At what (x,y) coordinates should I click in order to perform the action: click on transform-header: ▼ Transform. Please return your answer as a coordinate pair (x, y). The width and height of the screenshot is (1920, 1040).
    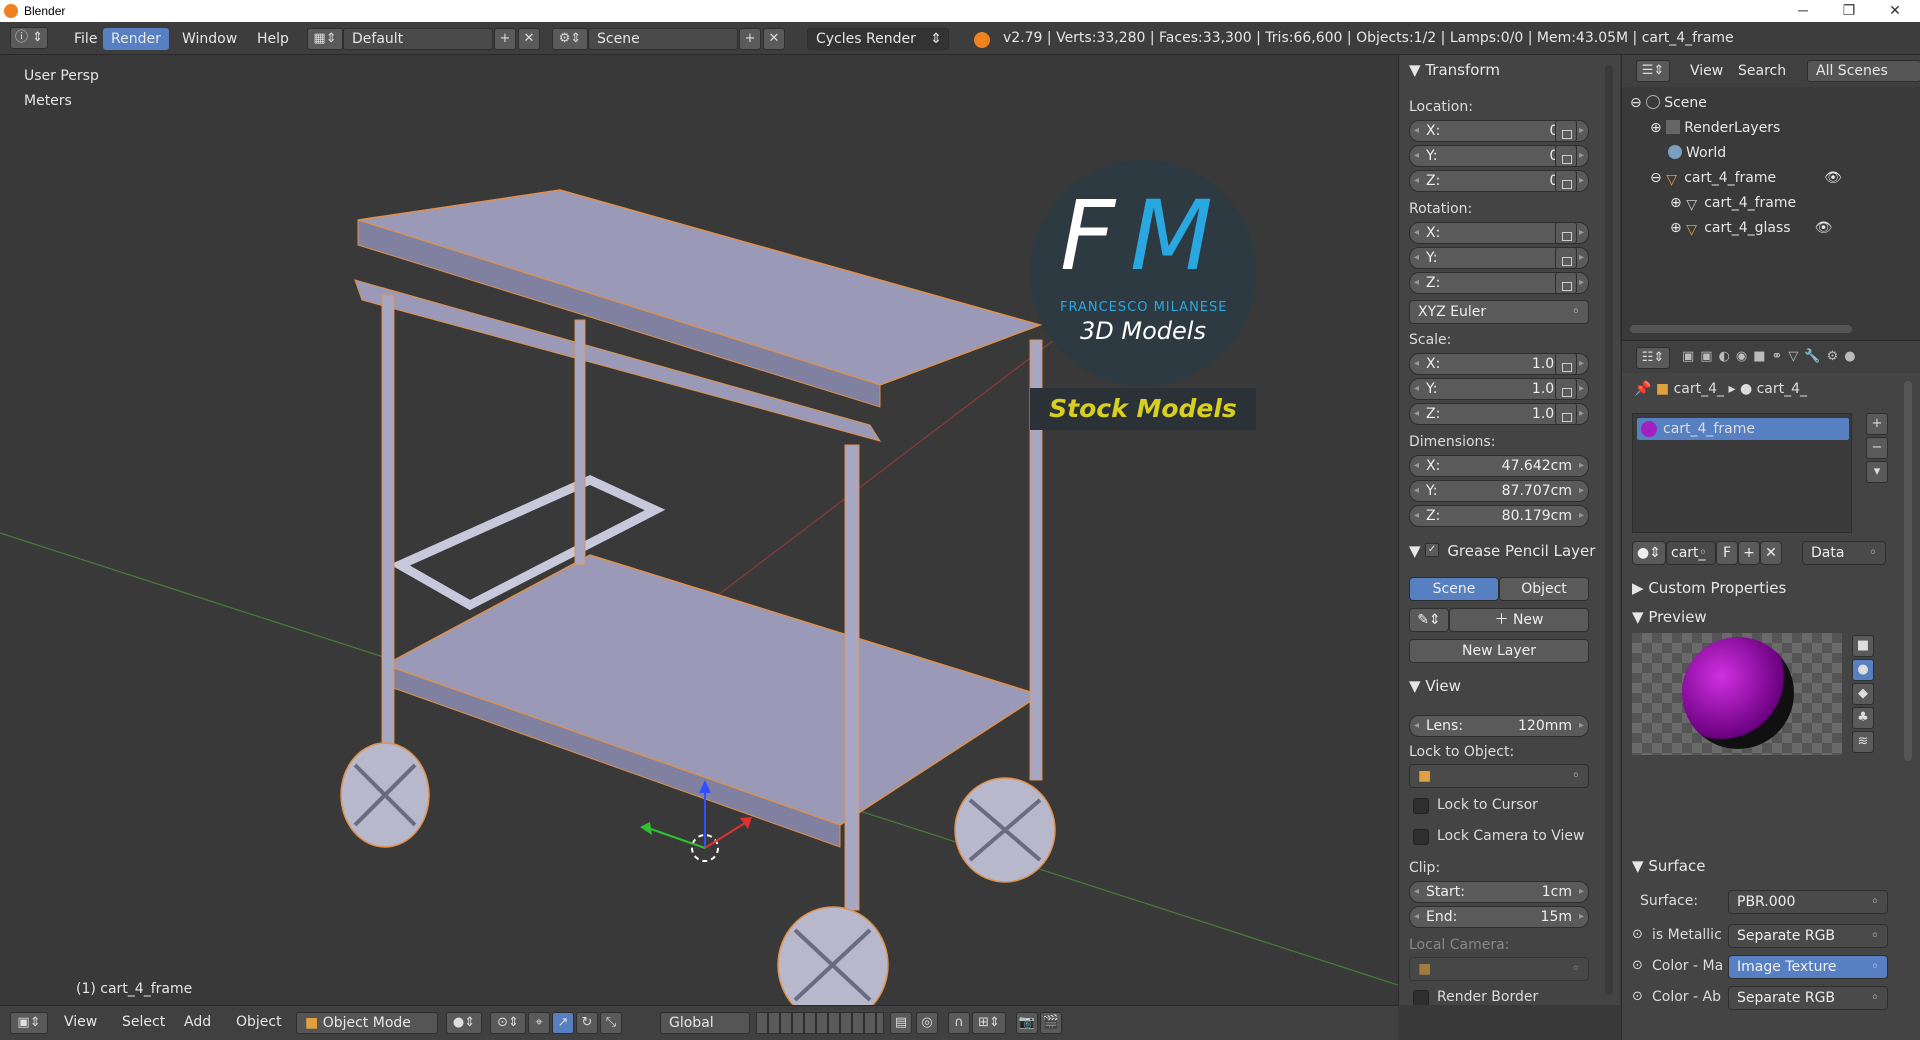
    Looking at the image, I should click on (1454, 70).